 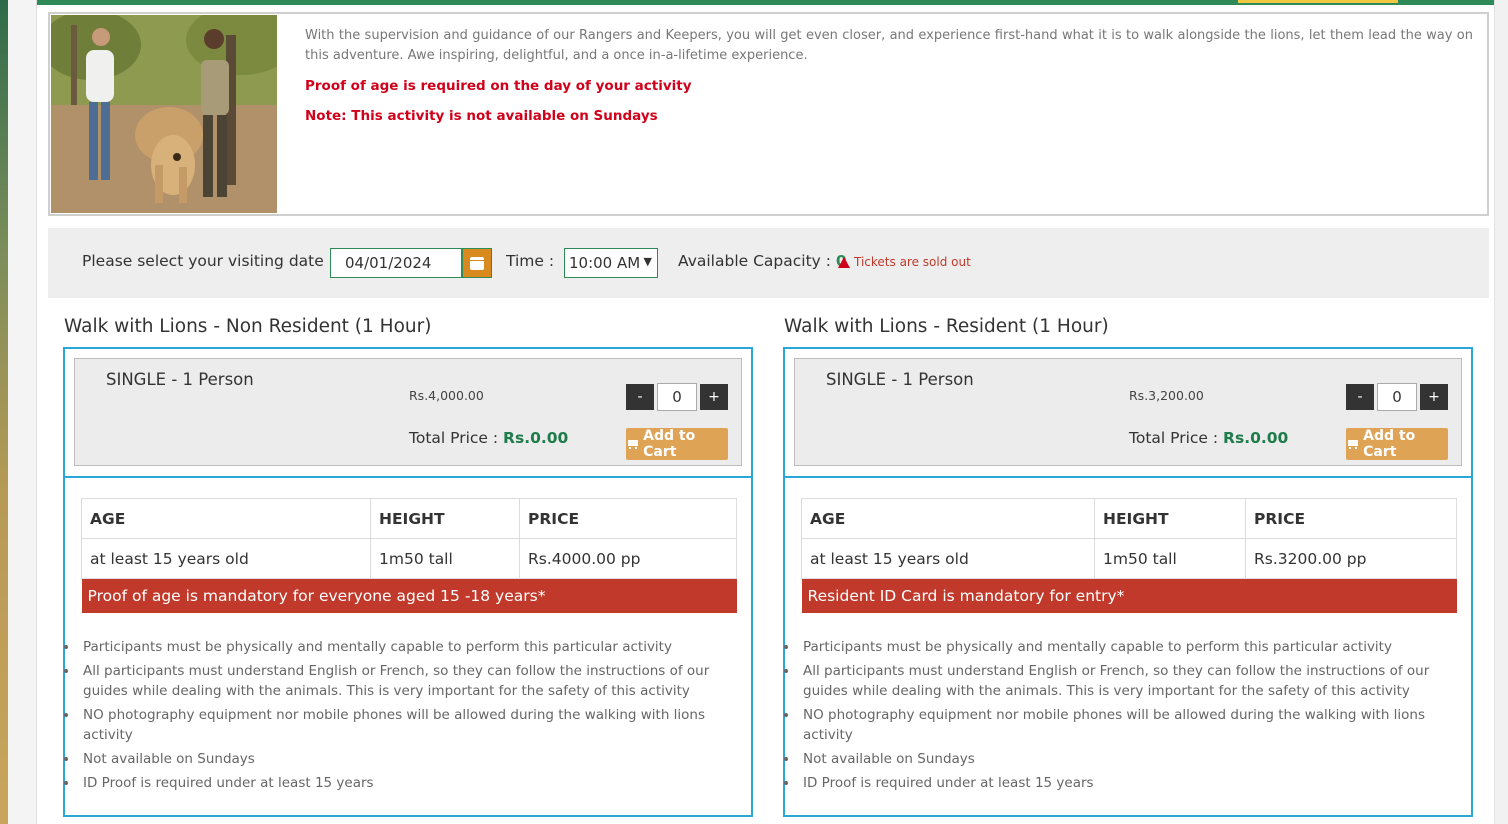 I want to click on product-title: Walk with Lions - Resident (1 Hour), so click(x=946, y=326).